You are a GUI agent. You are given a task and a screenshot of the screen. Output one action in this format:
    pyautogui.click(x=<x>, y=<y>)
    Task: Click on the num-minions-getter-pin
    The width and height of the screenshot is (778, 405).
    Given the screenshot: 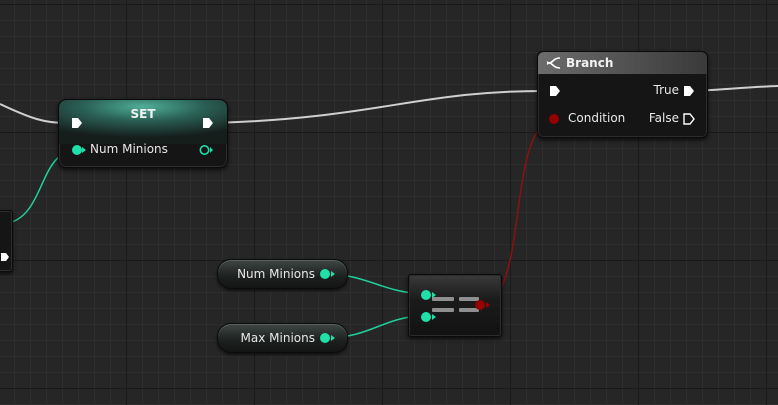 What is the action you would take?
    pyautogui.click(x=325, y=274)
    